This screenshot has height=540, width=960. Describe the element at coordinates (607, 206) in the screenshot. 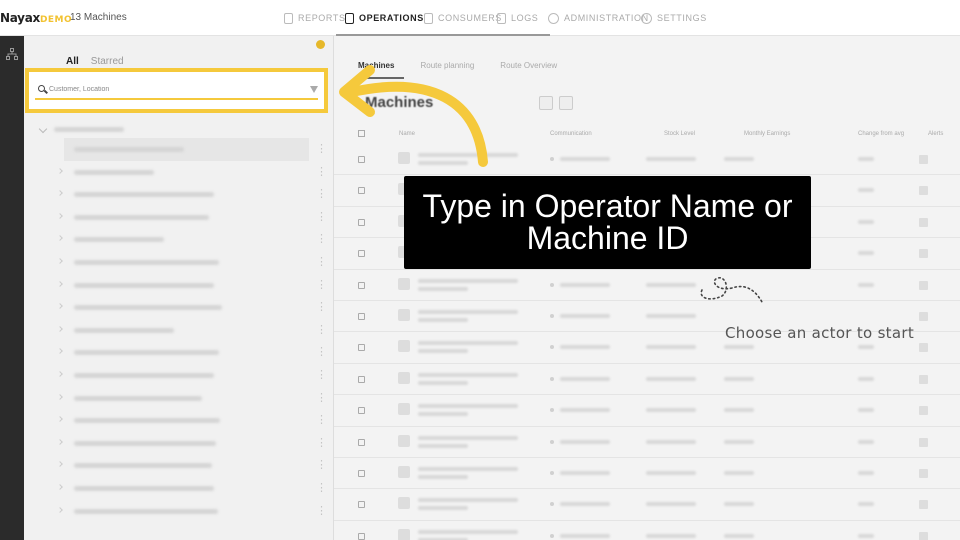

I see `callout-line-1: Type in Operator Name or` at that location.